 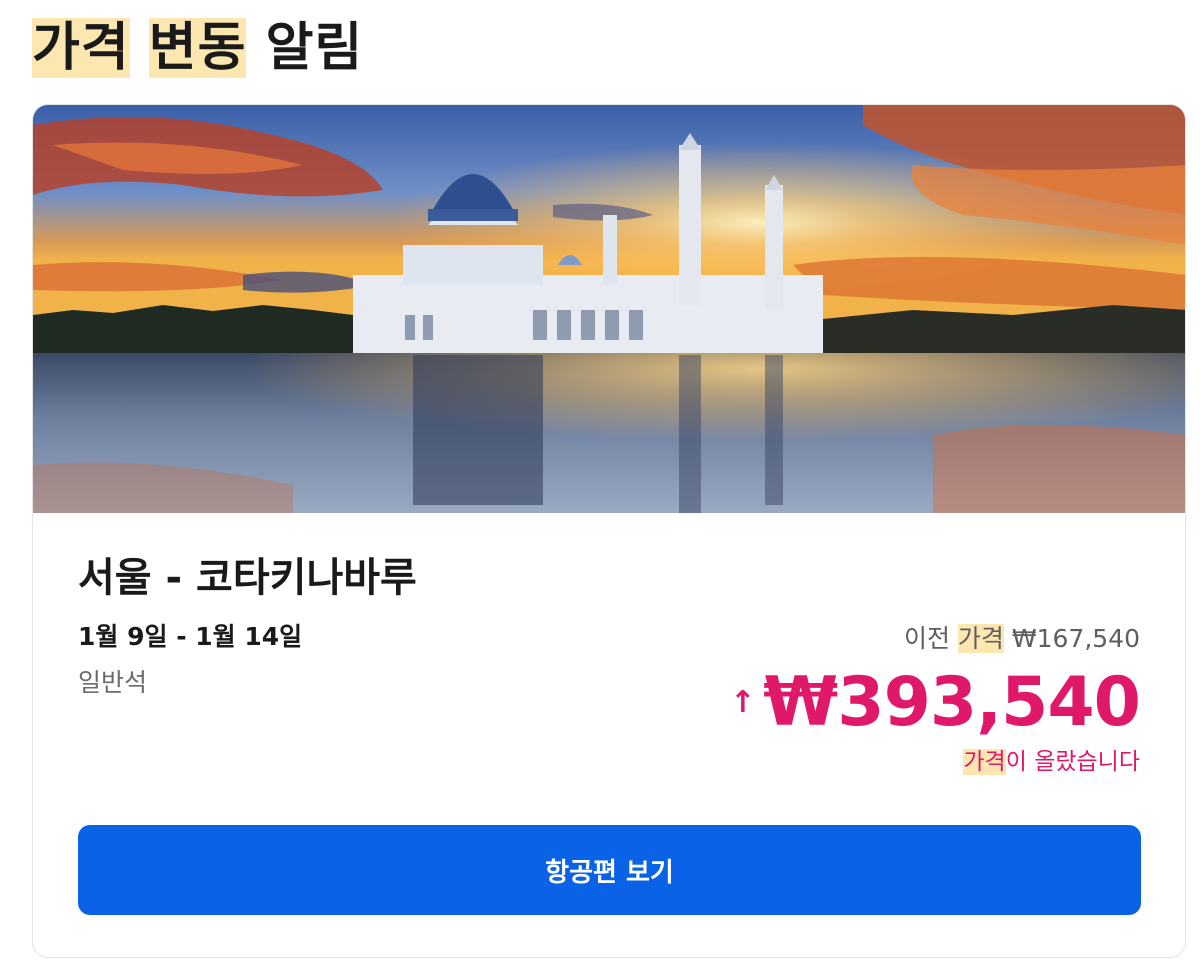 What do you see at coordinates (314, 48) in the screenshot?
I see `title-word-alert: 알림` at bounding box center [314, 48].